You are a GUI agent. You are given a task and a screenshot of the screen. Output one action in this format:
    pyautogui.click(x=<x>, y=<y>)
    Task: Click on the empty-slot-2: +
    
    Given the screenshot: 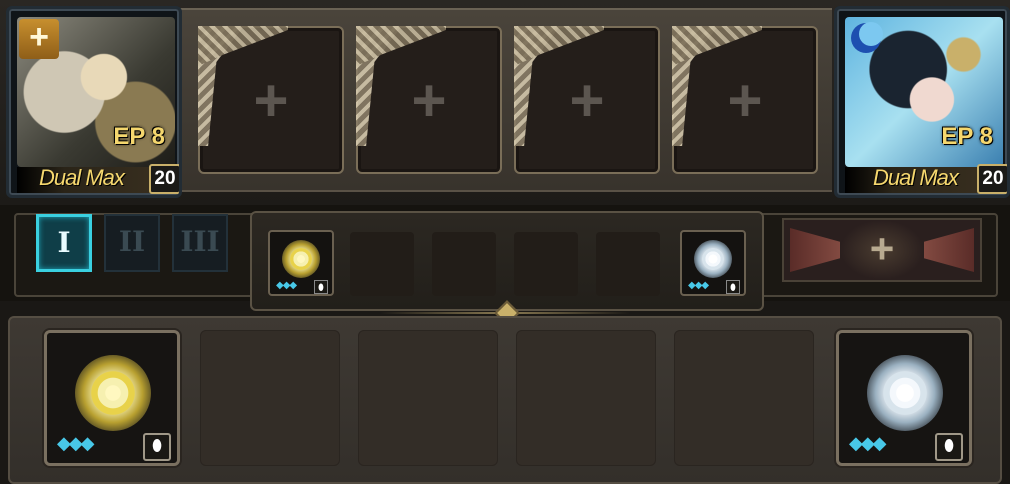 What is the action you would take?
    pyautogui.click(x=429, y=100)
    